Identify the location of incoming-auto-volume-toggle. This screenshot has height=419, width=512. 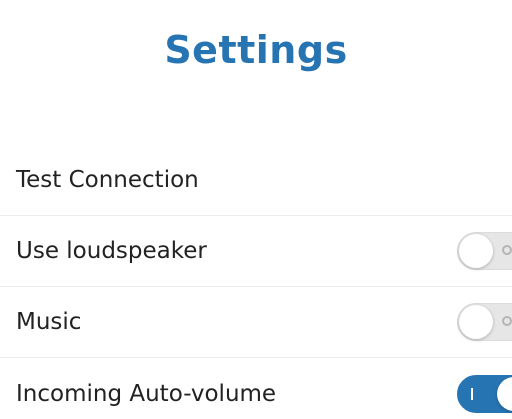
(484, 393).